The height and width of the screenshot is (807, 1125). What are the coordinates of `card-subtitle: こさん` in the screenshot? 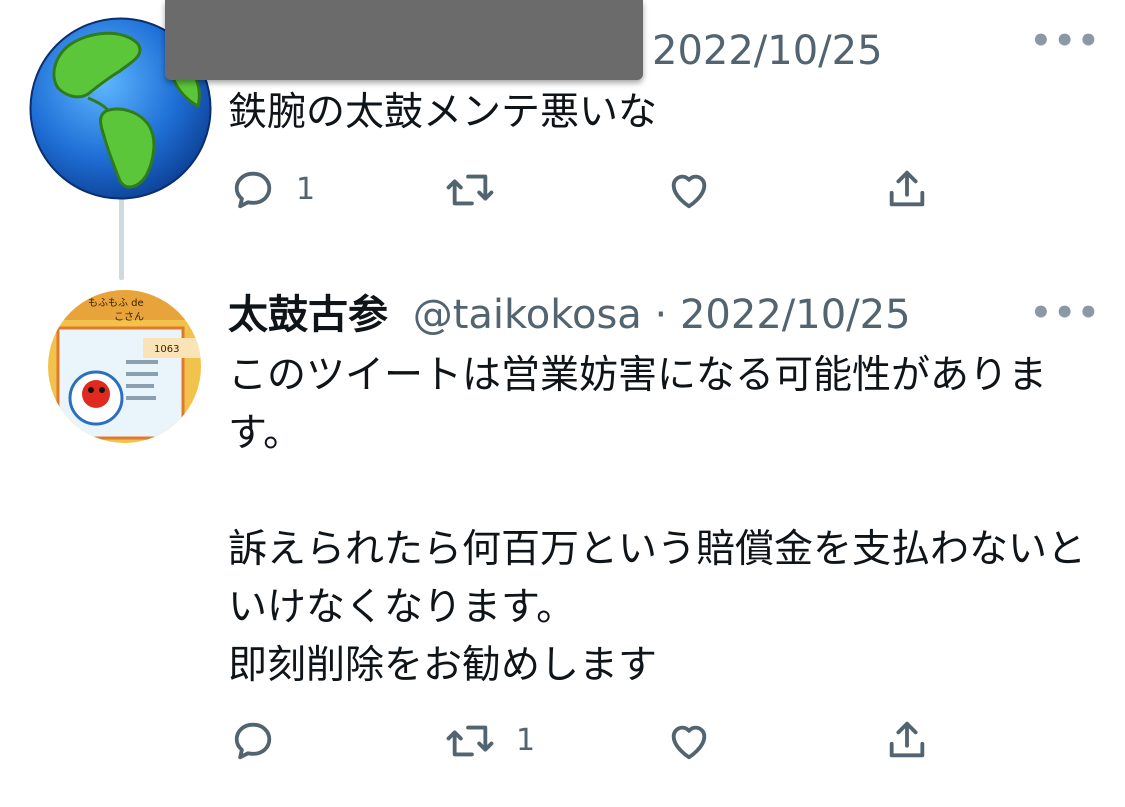 It's located at (129, 317).